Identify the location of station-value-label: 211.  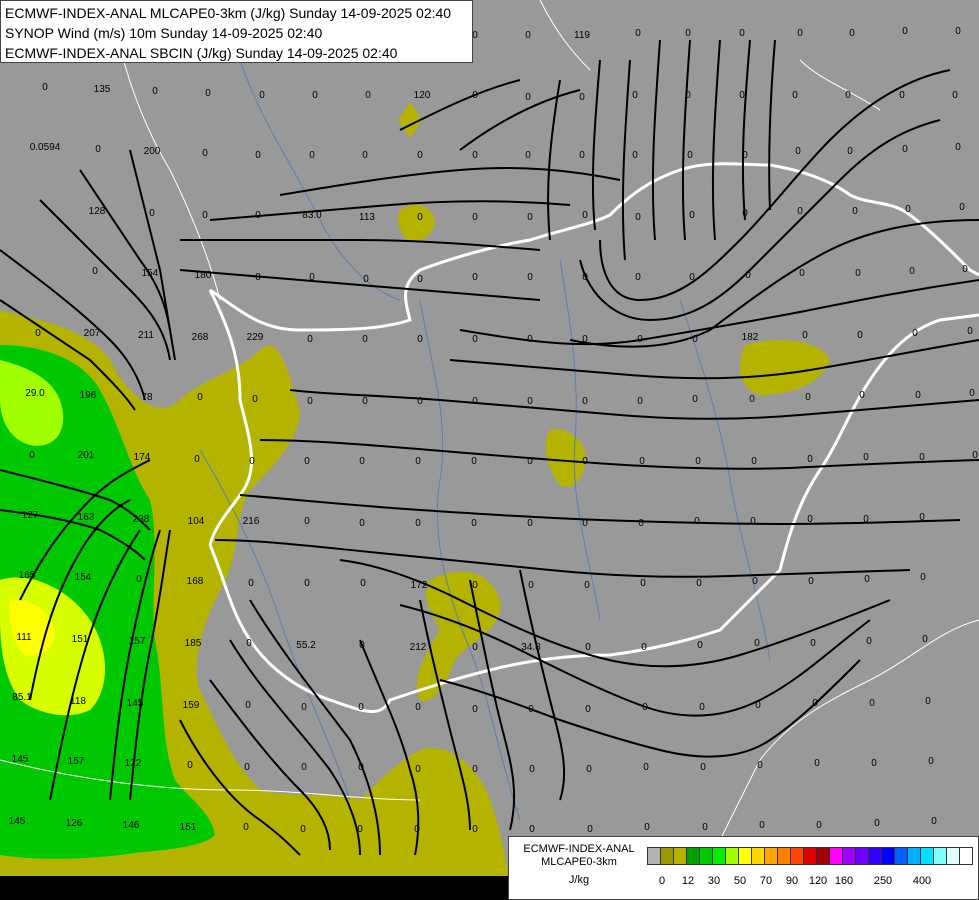
(146, 335).